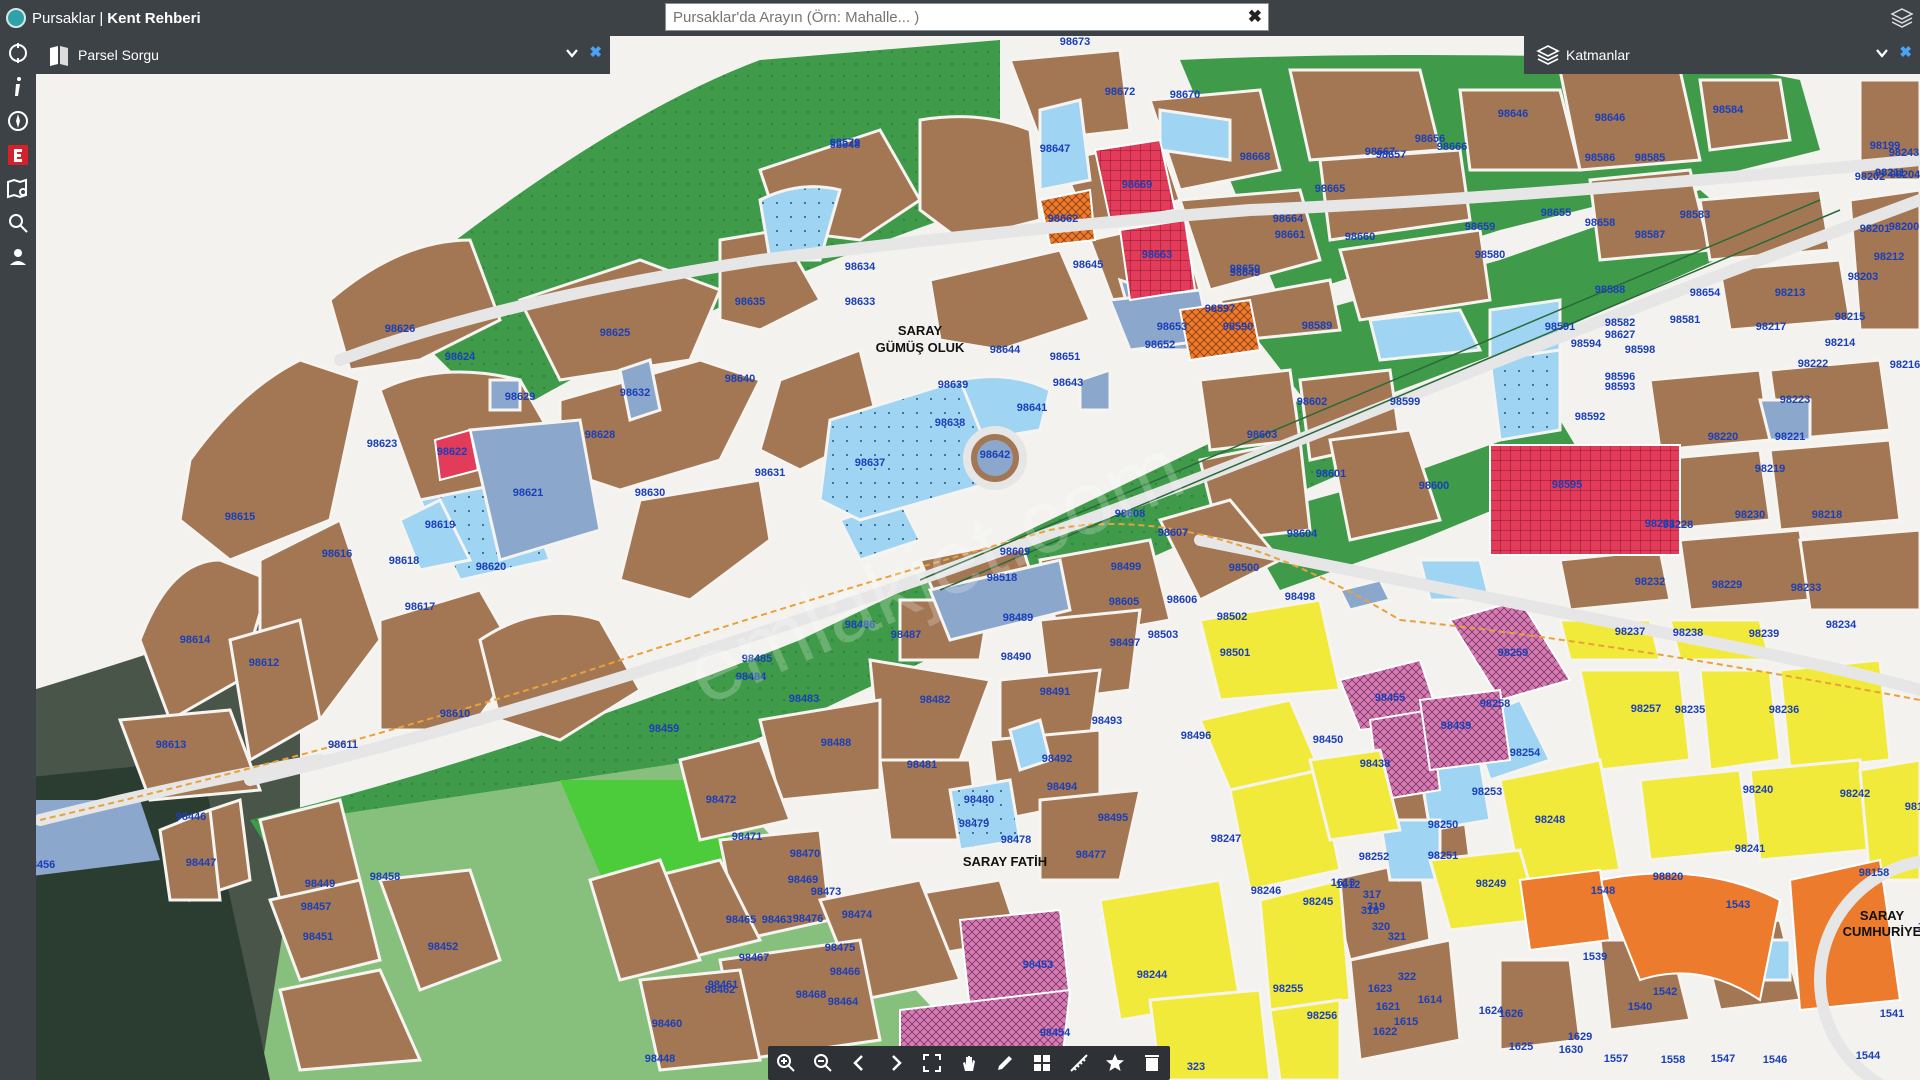 The width and height of the screenshot is (1920, 1080). I want to click on parcel-number: 98221, so click(1790, 437).